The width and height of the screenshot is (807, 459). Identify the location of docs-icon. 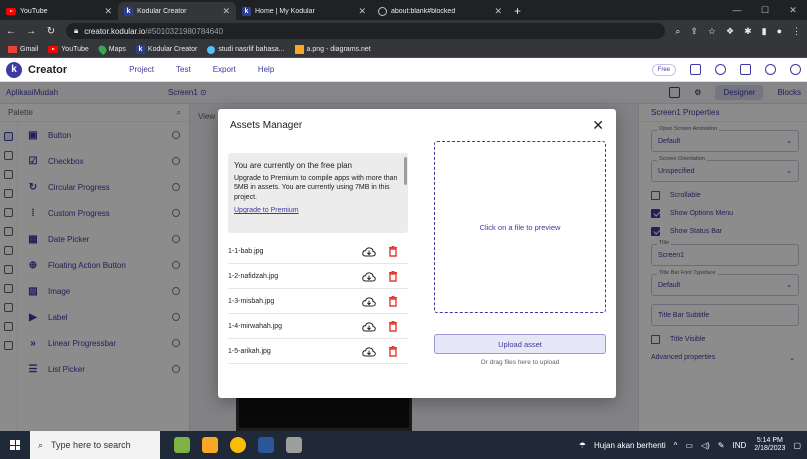
(745, 69).